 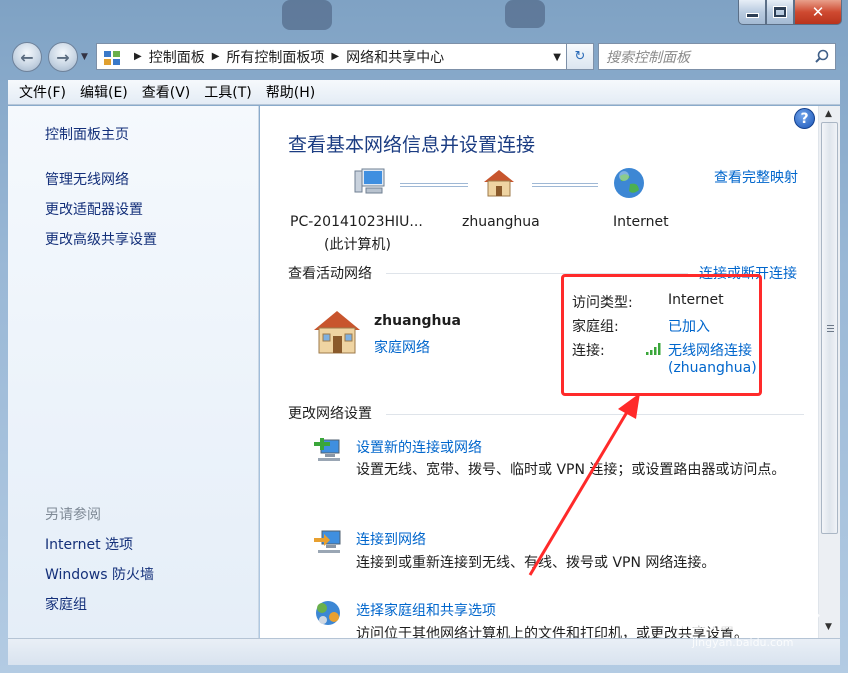 What do you see at coordinates (828, 627) in the screenshot?
I see `scroll-down-arrow: ▼` at bounding box center [828, 627].